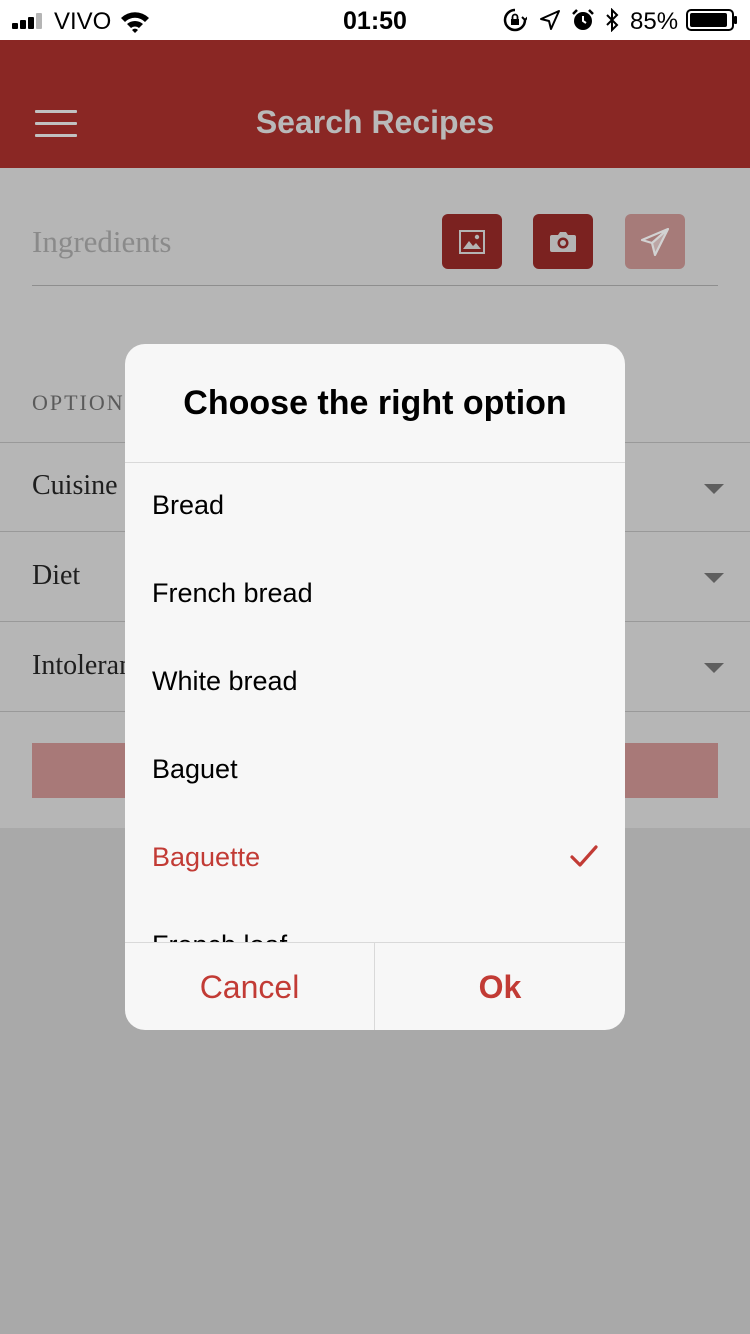 Image resolution: width=750 pixels, height=1334 pixels. What do you see at coordinates (250, 986) in the screenshot?
I see `cancel-button: Cancel` at bounding box center [250, 986].